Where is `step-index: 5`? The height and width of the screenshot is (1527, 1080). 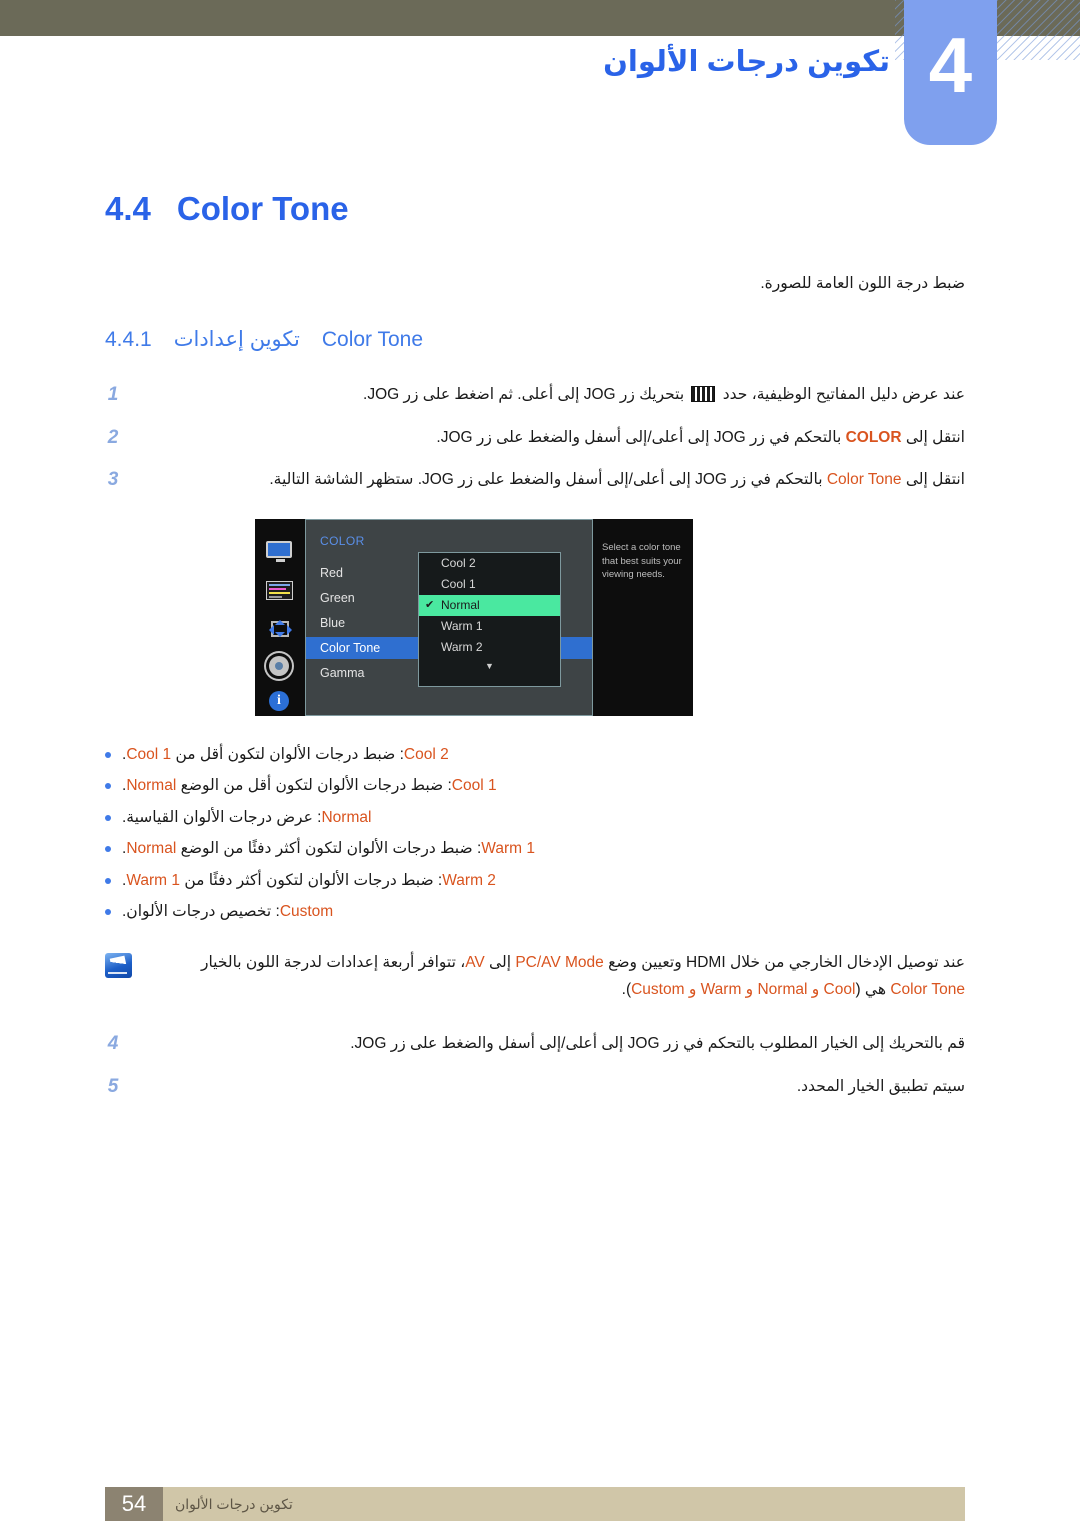
step-index: 5 is located at coordinates (113, 1086).